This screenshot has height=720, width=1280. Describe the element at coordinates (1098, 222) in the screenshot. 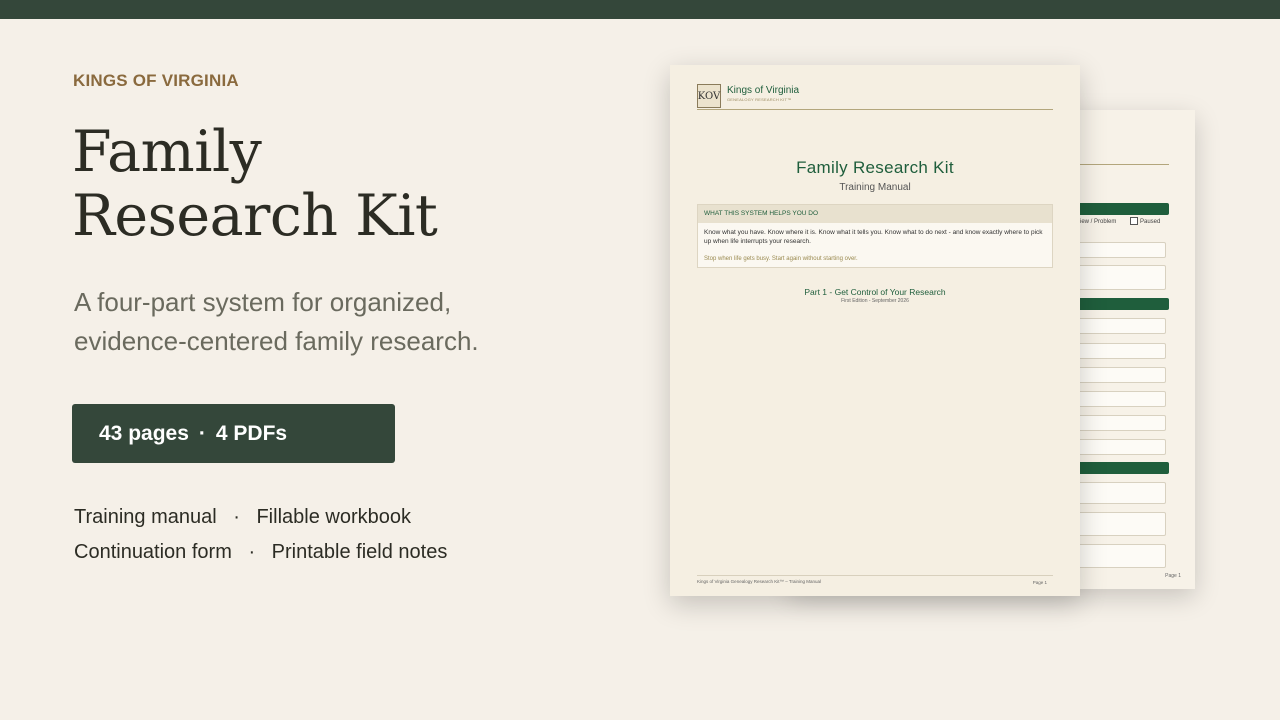

I see `review-label: iew / Problem` at that location.